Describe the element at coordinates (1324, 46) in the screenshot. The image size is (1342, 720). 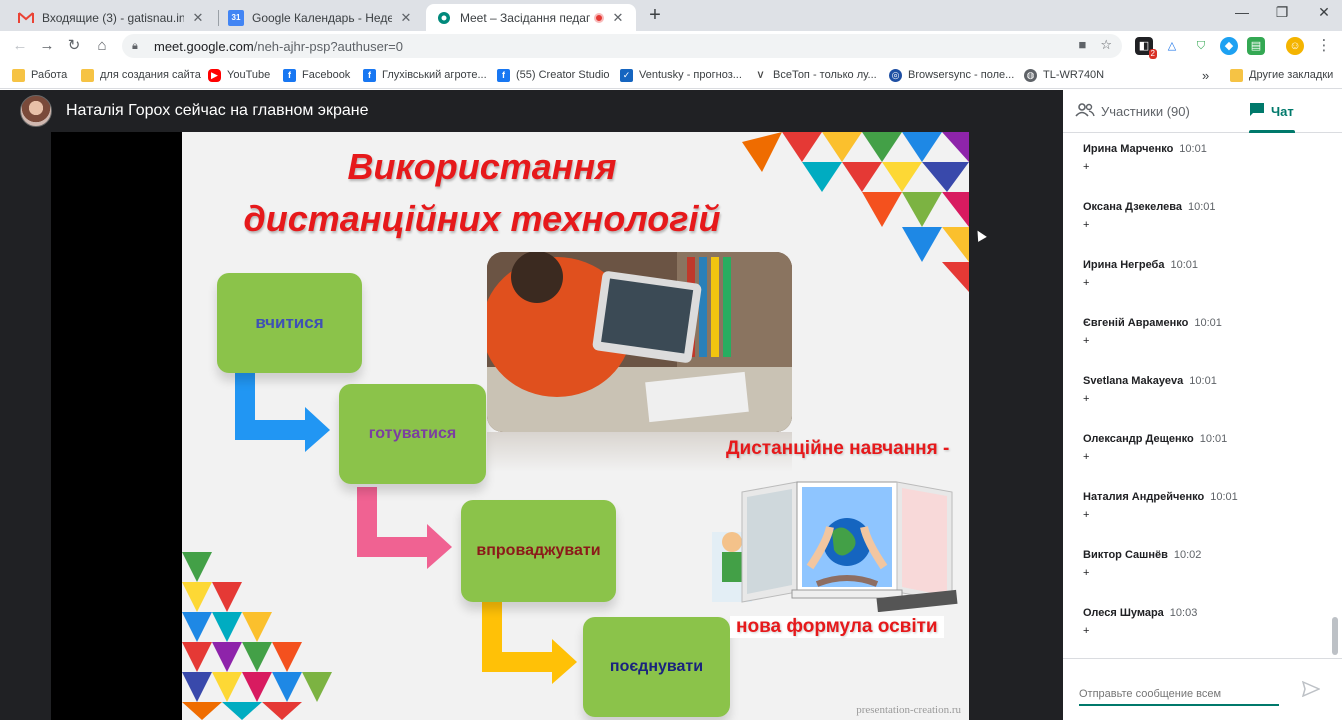
I see `menu-icon: ⋮` at that location.